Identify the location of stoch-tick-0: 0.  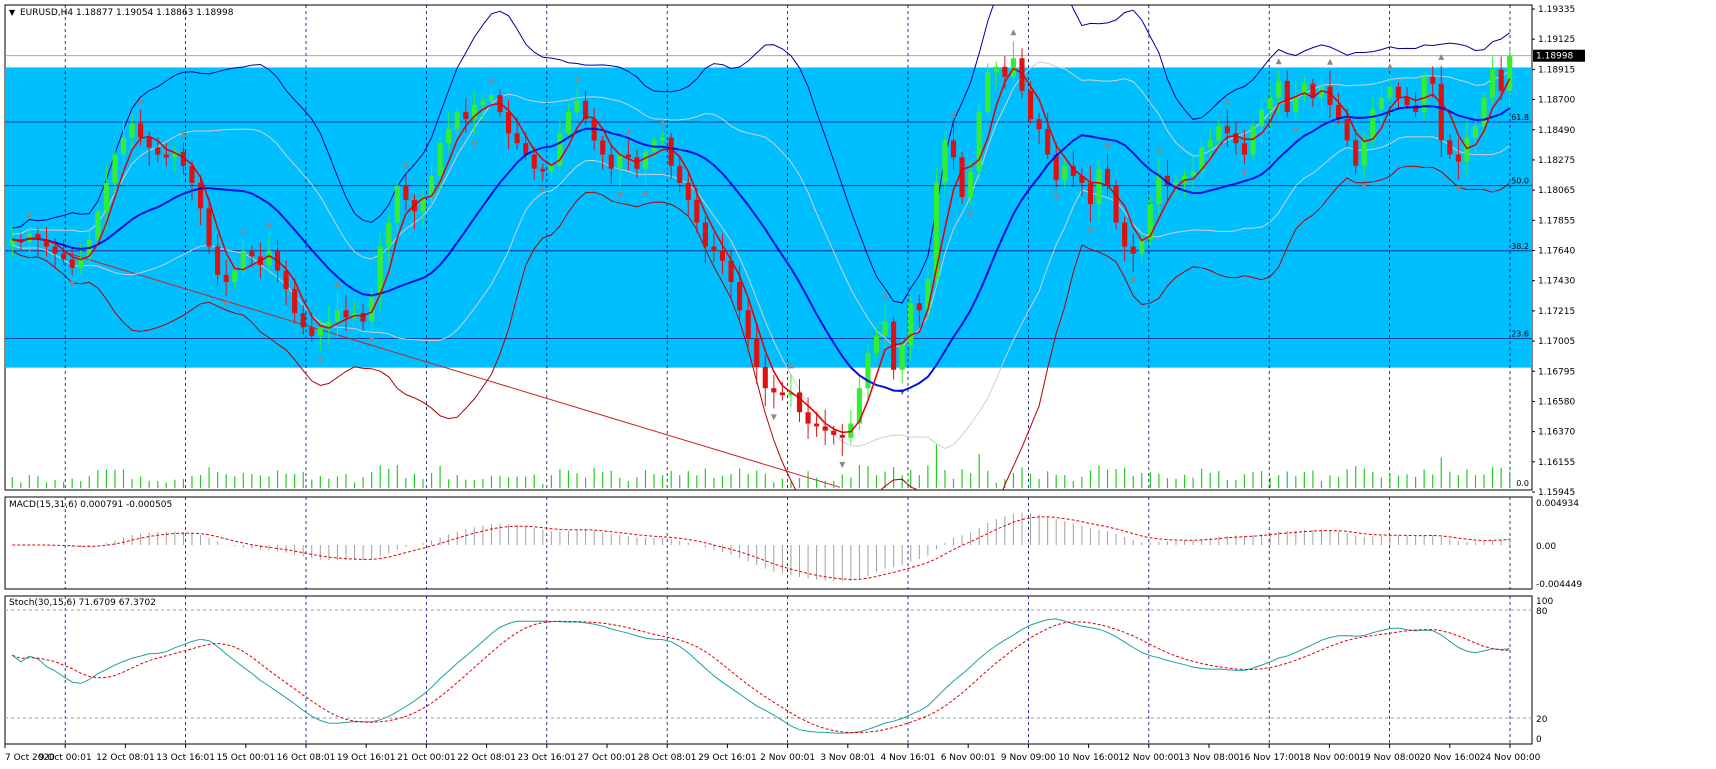
(1539, 740).